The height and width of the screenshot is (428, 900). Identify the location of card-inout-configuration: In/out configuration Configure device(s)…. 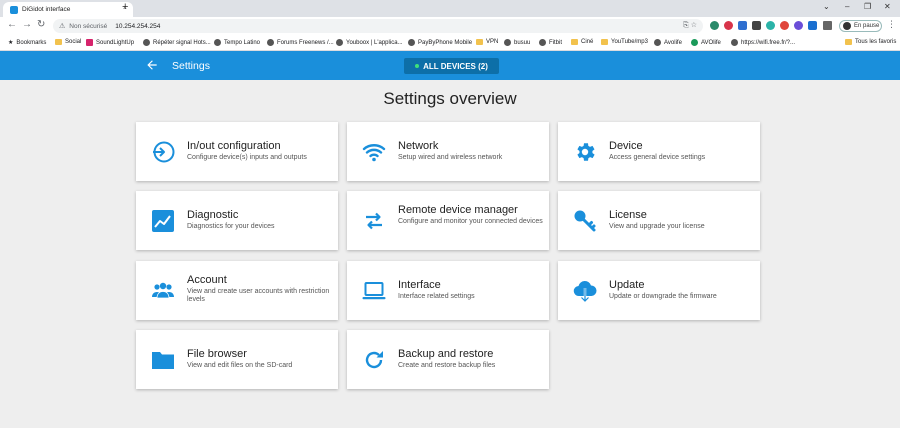
(237, 151).